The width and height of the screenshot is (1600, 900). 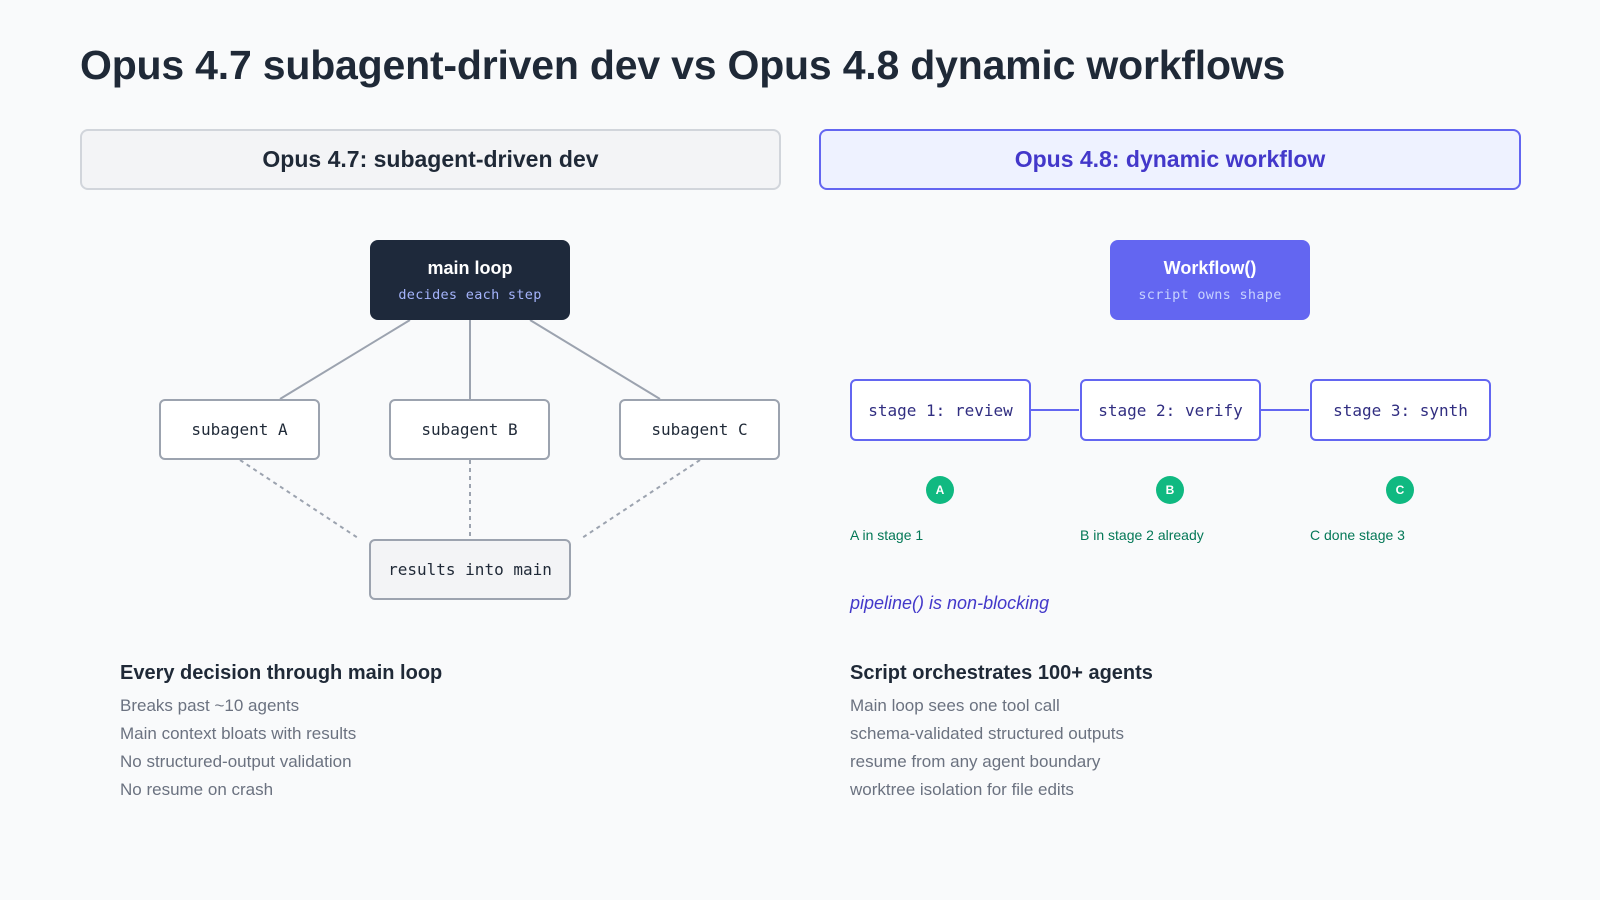 What do you see at coordinates (1357, 535) in the screenshot?
I see `agent-c-label: C done stage 3` at bounding box center [1357, 535].